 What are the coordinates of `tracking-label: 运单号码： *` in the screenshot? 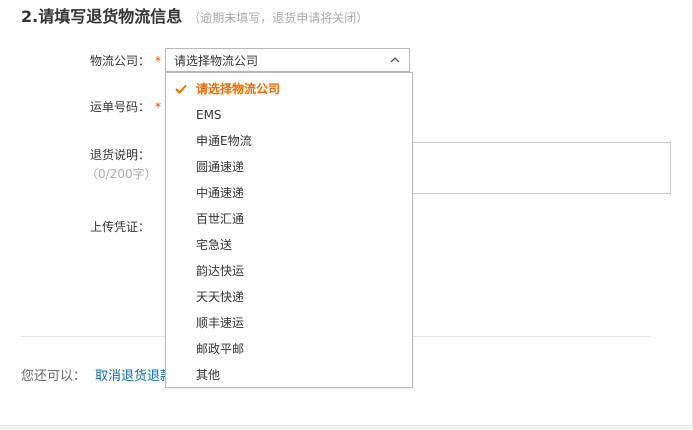 It's located at (125, 107).